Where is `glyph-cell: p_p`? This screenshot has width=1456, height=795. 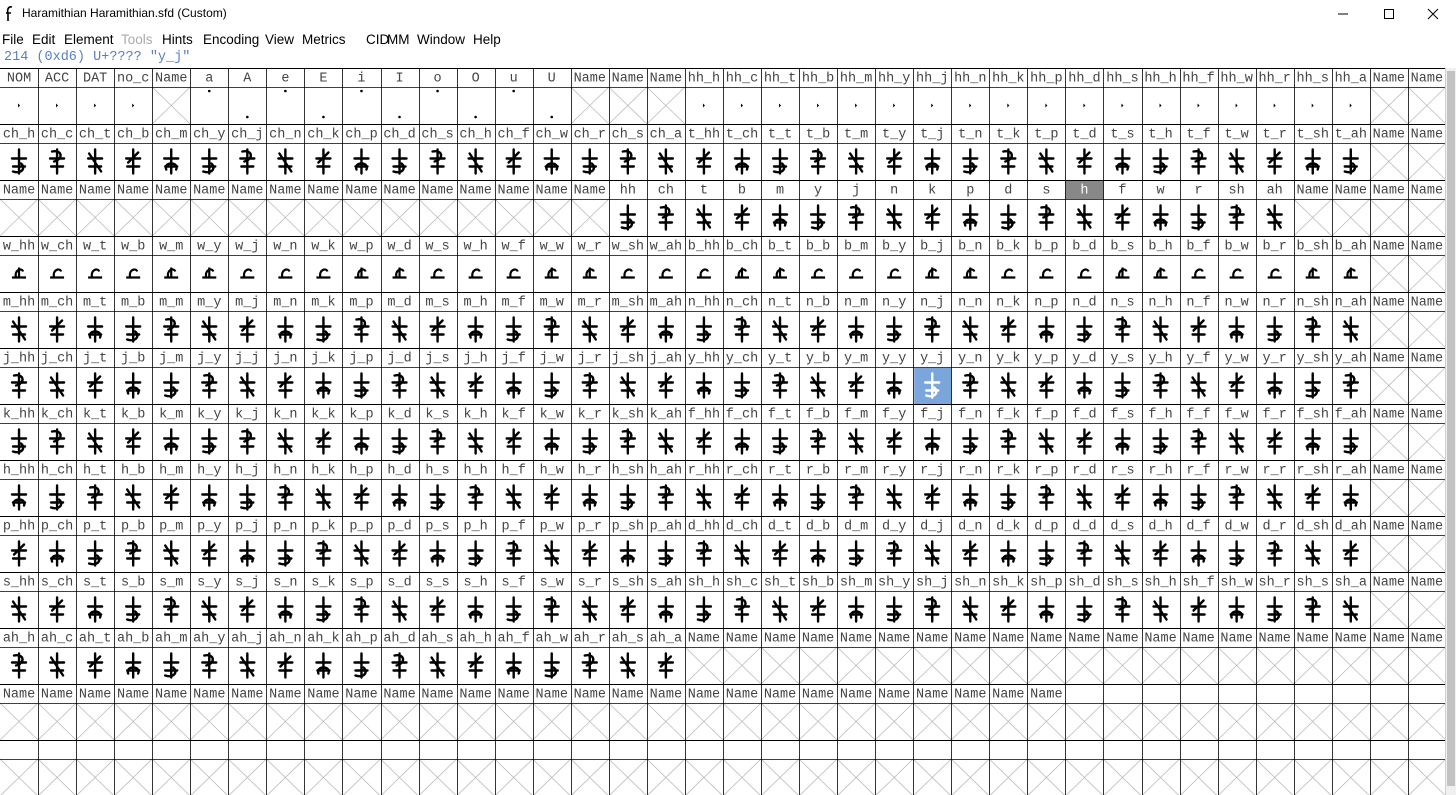
glyph-cell: p_p is located at coordinates (361, 543).